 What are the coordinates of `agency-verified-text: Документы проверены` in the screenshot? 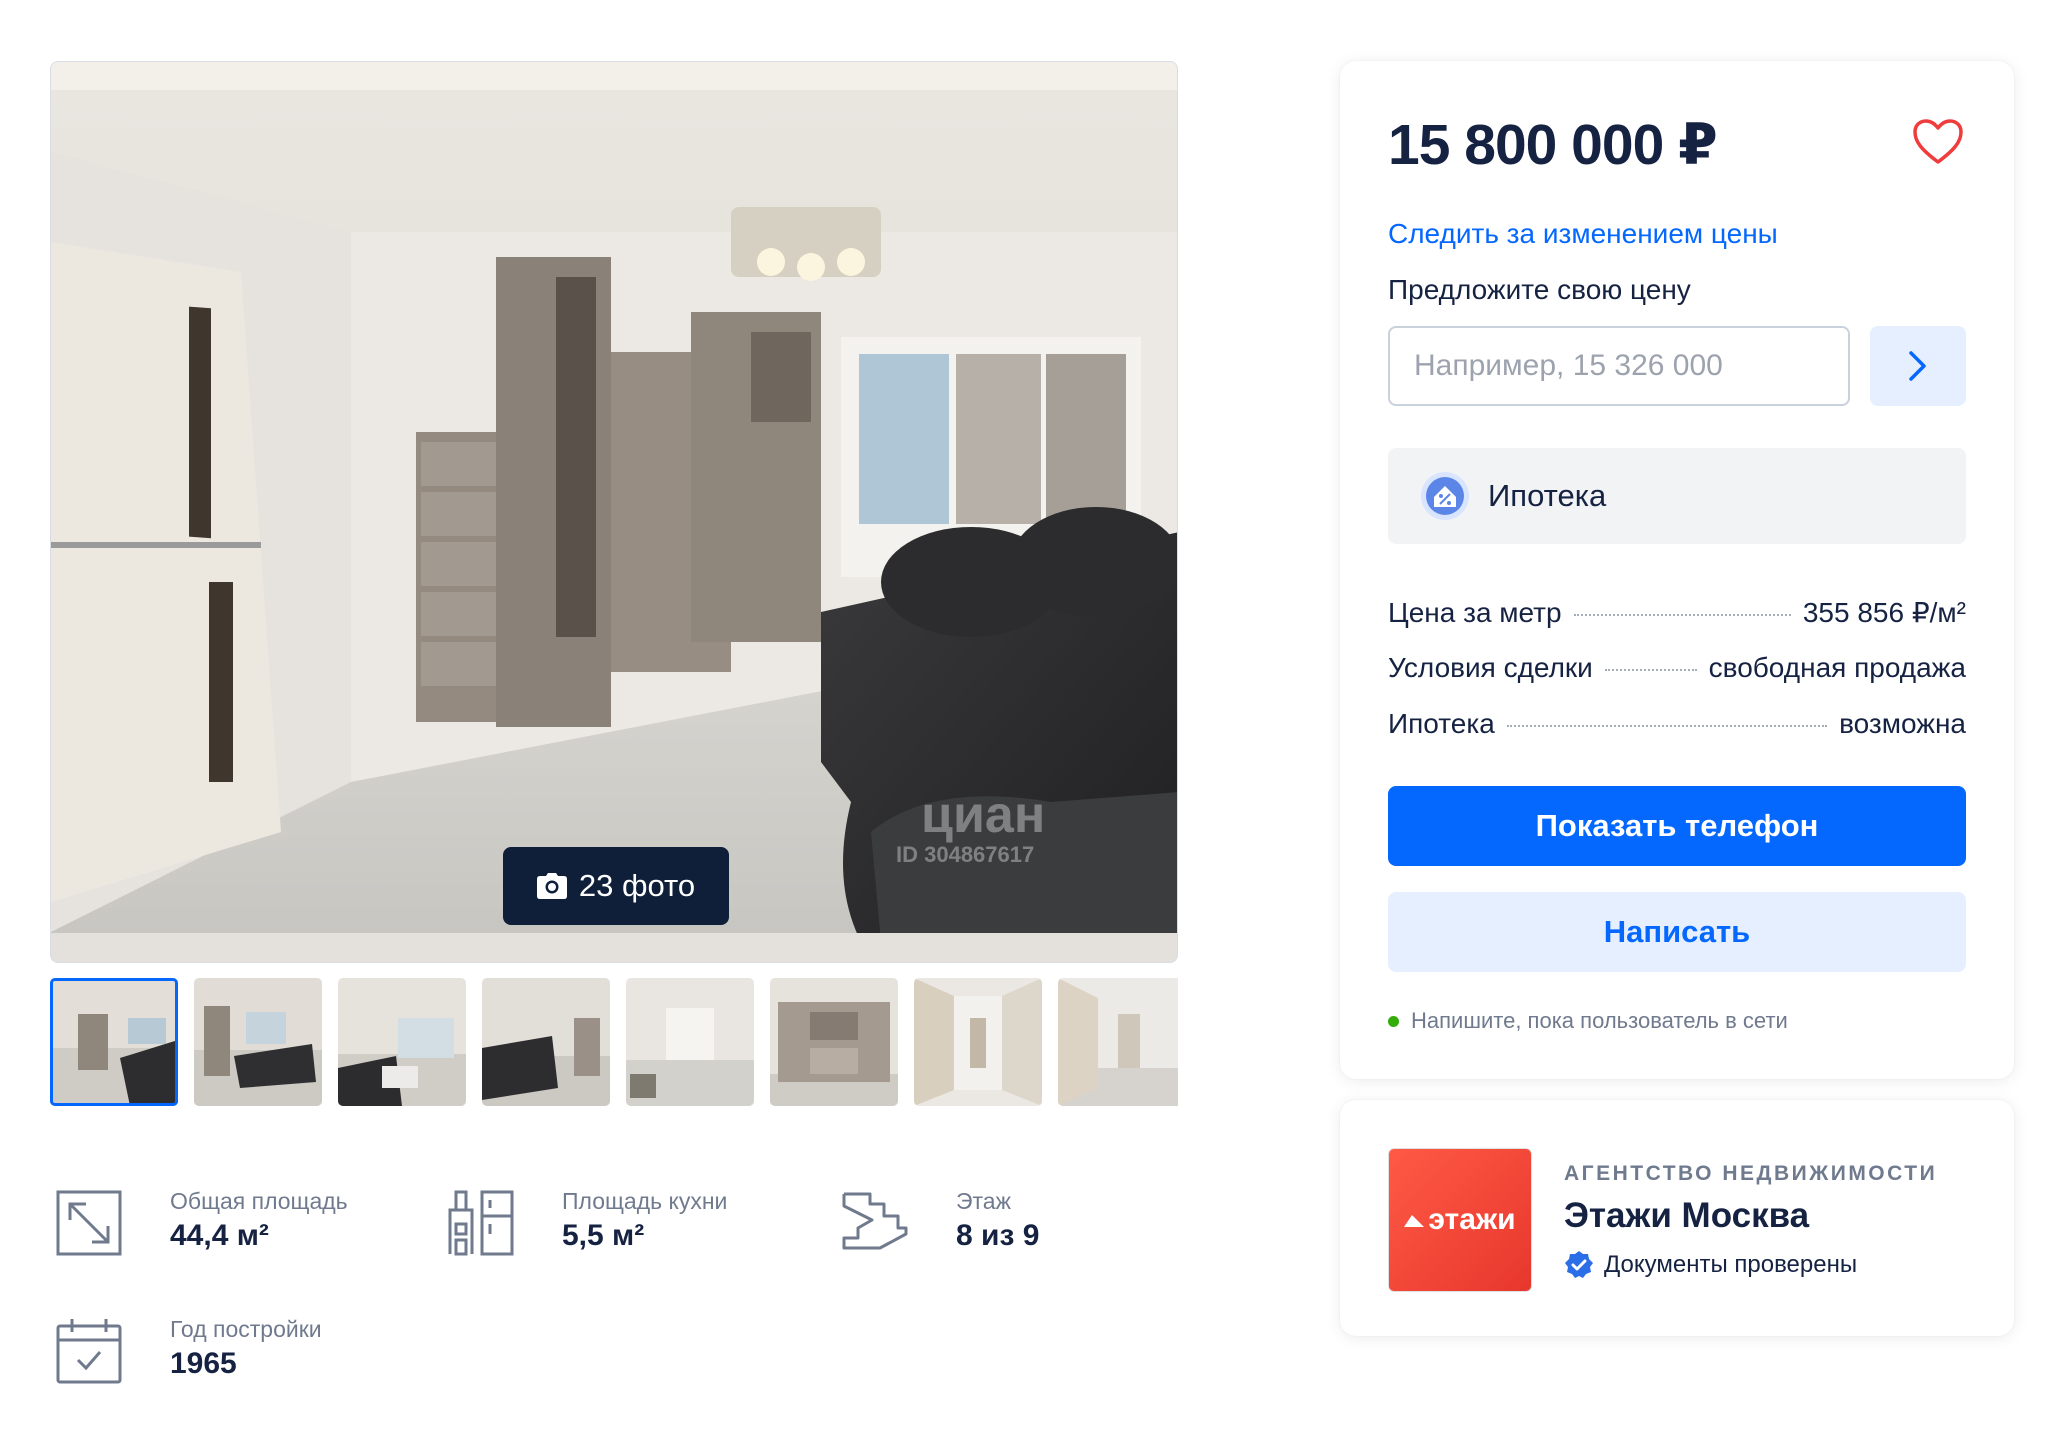 It's located at (1731, 1264).